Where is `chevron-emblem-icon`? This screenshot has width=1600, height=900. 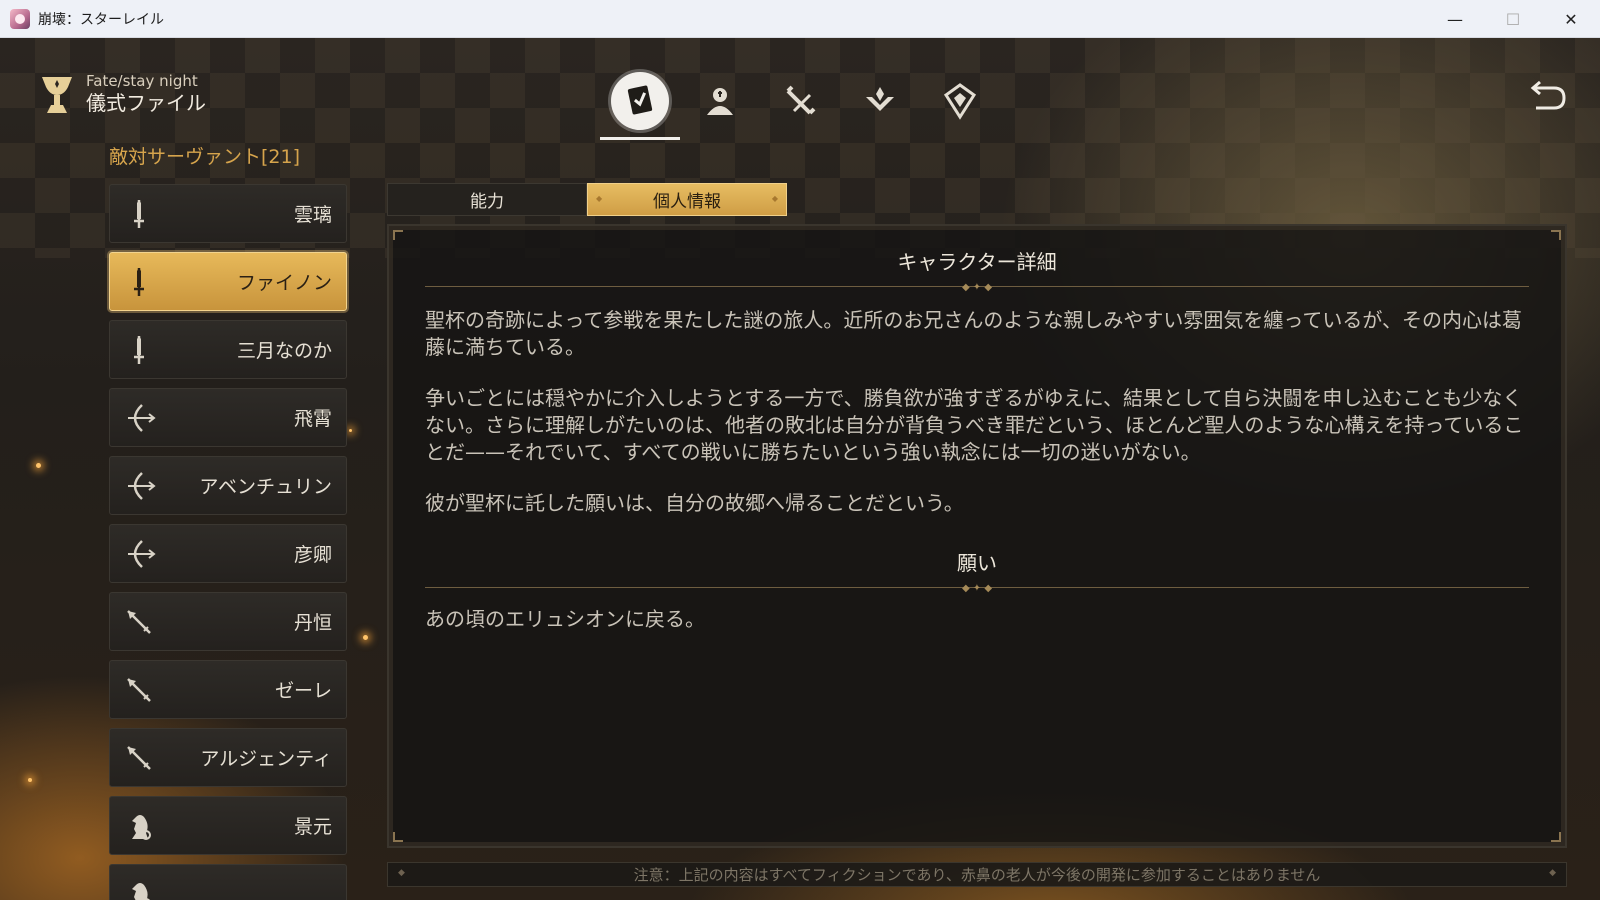 chevron-emblem-icon is located at coordinates (880, 99).